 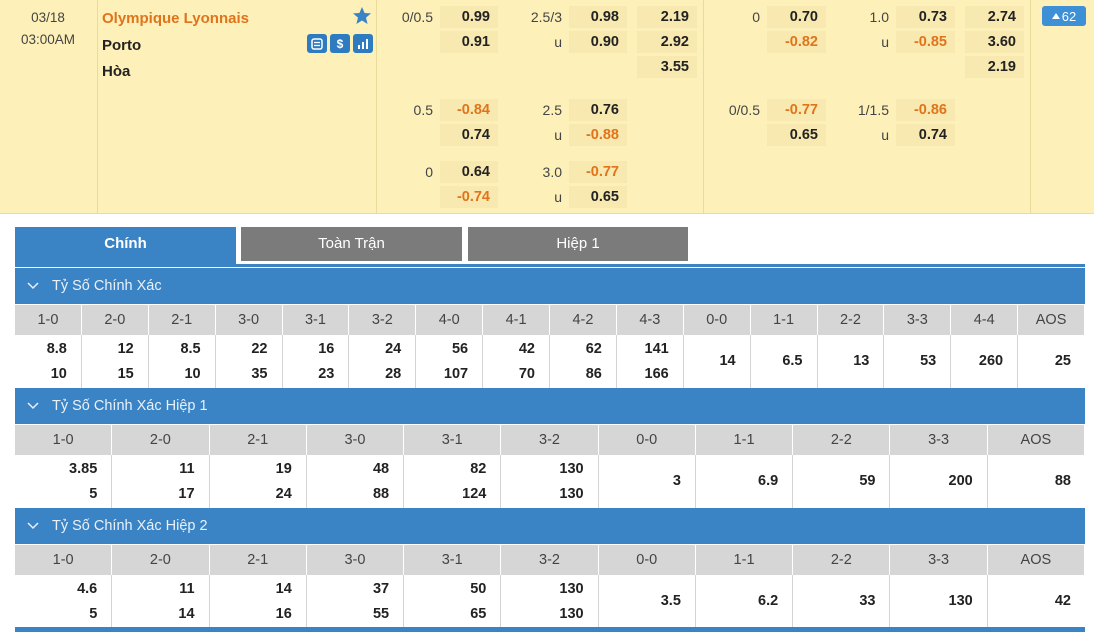 I want to click on score-odds-cell: 130, so click(x=939, y=602).